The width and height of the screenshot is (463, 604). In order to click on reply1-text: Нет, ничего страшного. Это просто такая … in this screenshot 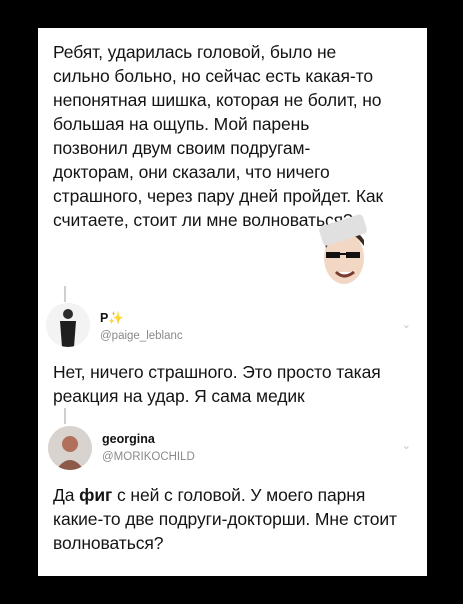, I will do `click(217, 384)`.